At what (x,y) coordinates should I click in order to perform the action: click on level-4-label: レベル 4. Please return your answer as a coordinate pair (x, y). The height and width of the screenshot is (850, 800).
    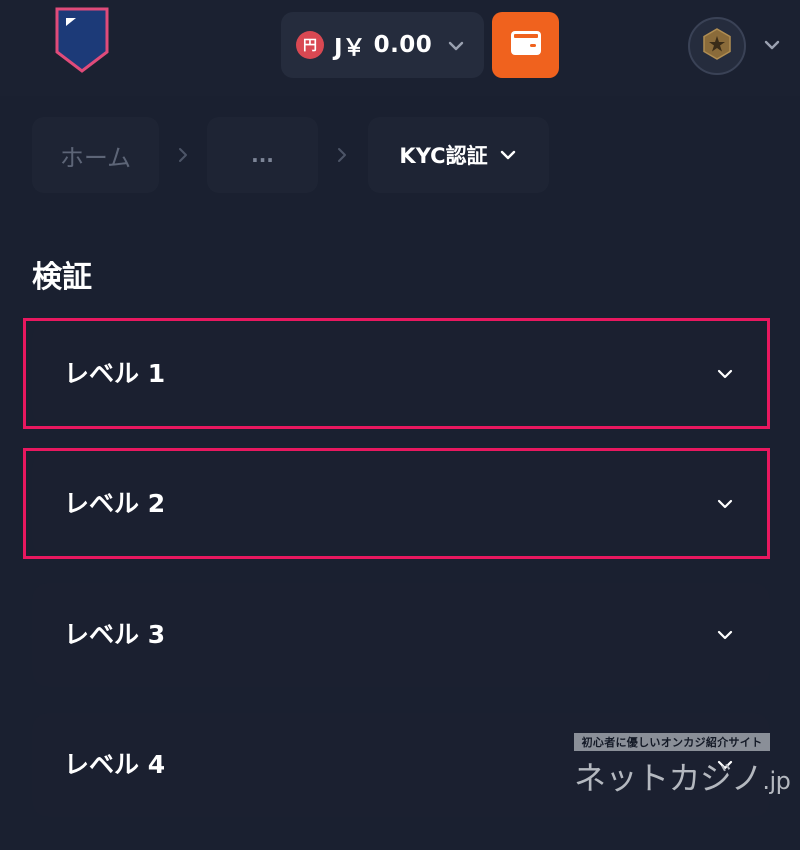
    Looking at the image, I should click on (115, 764).